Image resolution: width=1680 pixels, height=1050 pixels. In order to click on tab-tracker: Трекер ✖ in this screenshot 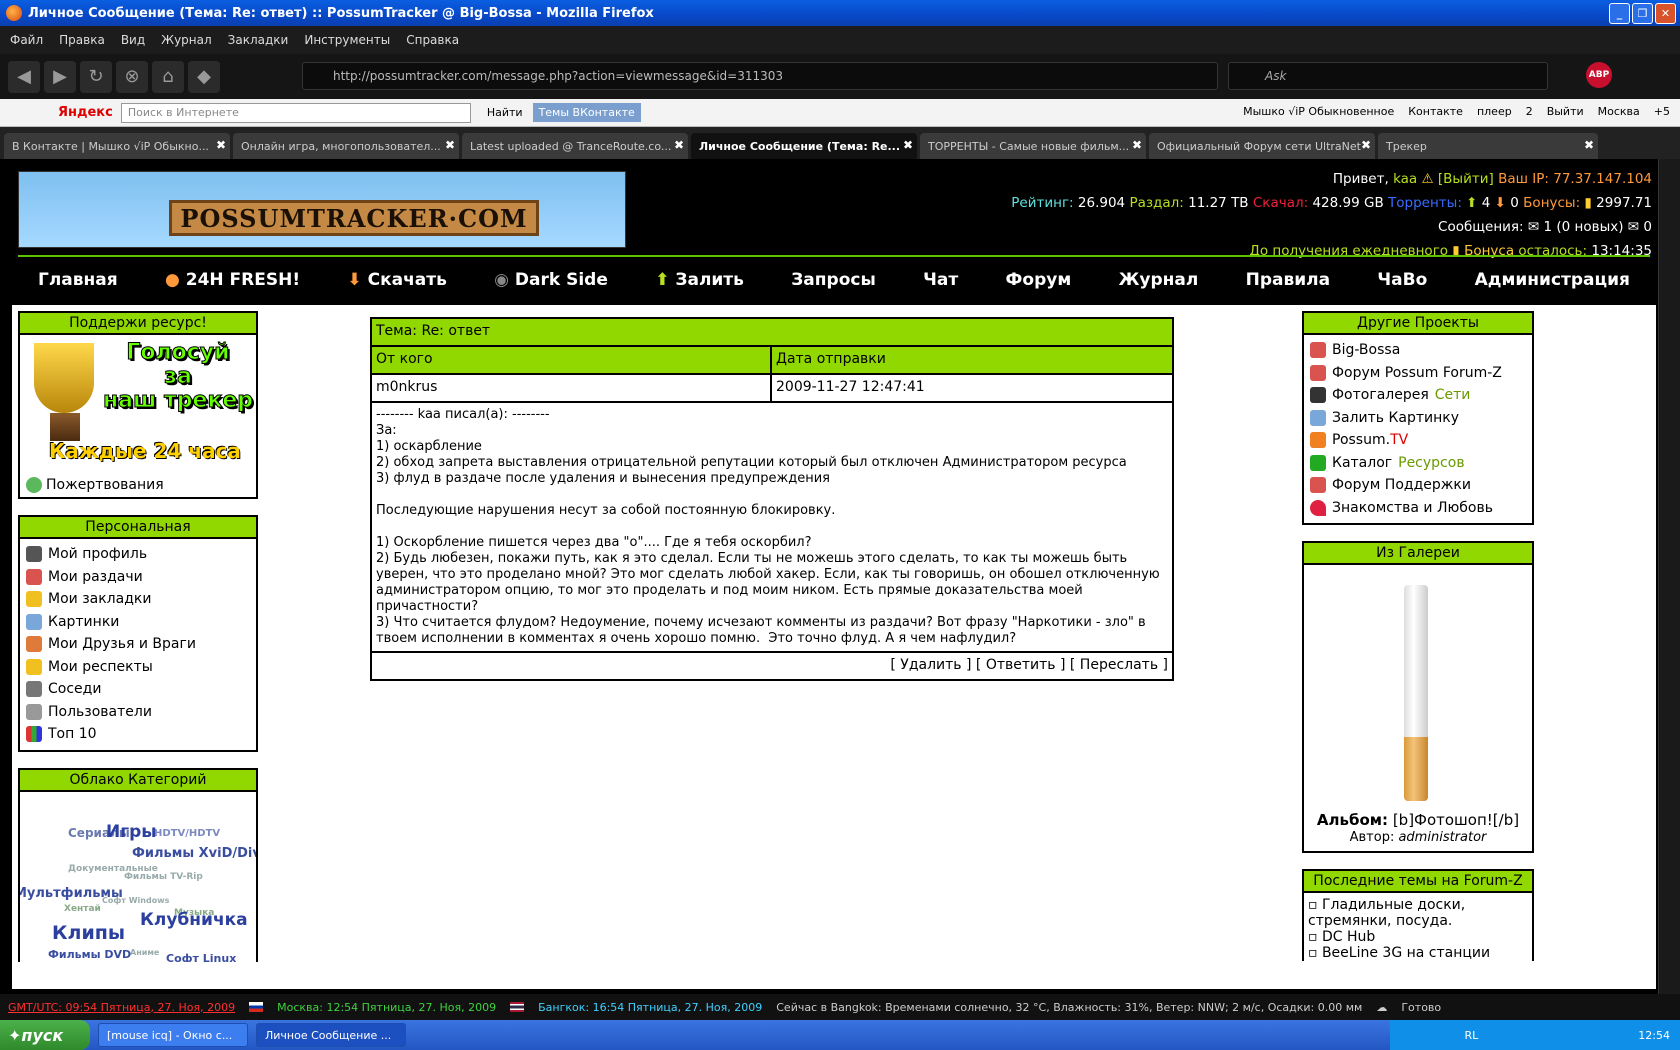, I will do `click(1488, 146)`.